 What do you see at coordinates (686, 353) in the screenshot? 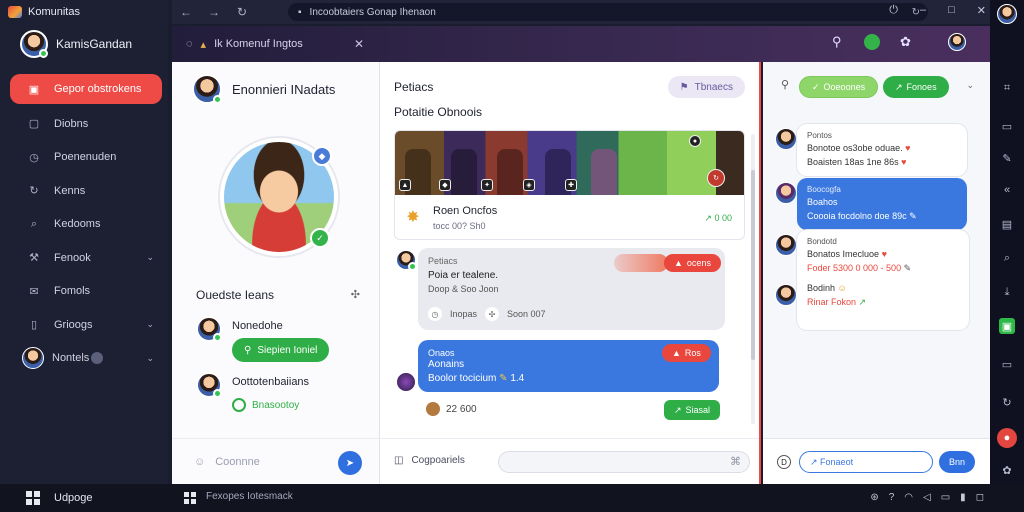
I see `status-badge: ▲ Ros` at bounding box center [686, 353].